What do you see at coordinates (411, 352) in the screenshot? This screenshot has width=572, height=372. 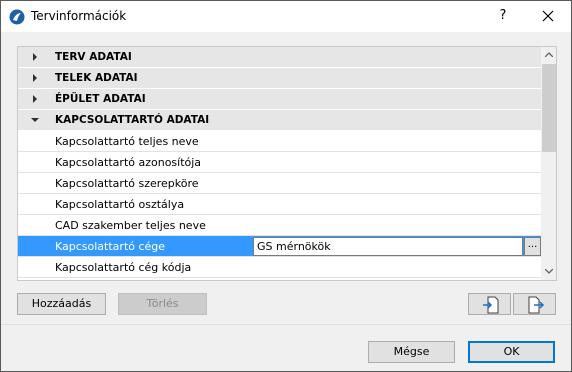 I see `cancel-button: Mégse` at bounding box center [411, 352].